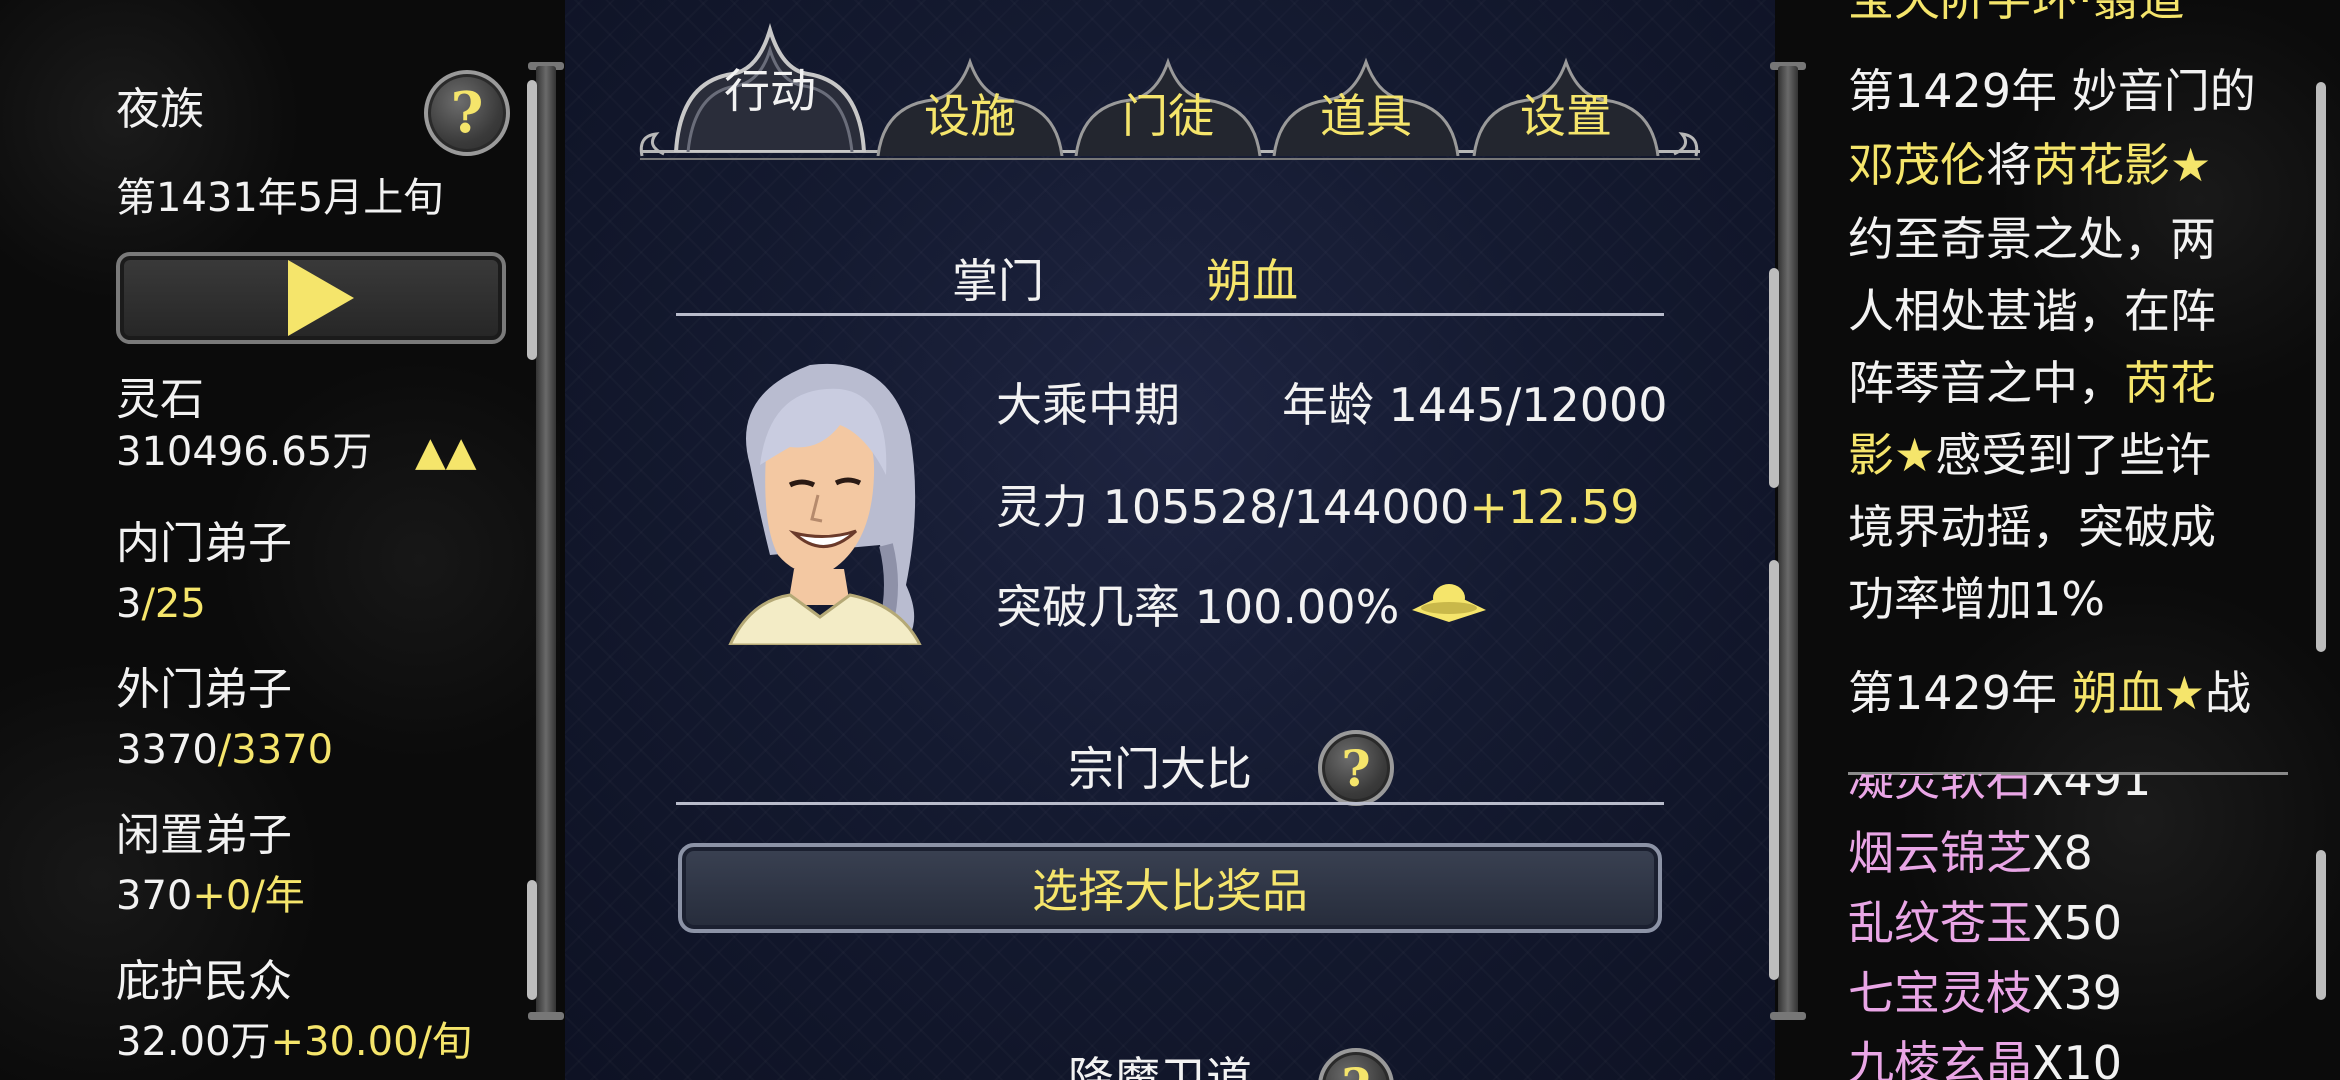 The width and height of the screenshot is (2340, 1080). Describe the element at coordinates (1554, 507) in the screenshot. I see `spirit-rate: +12.59` at that location.